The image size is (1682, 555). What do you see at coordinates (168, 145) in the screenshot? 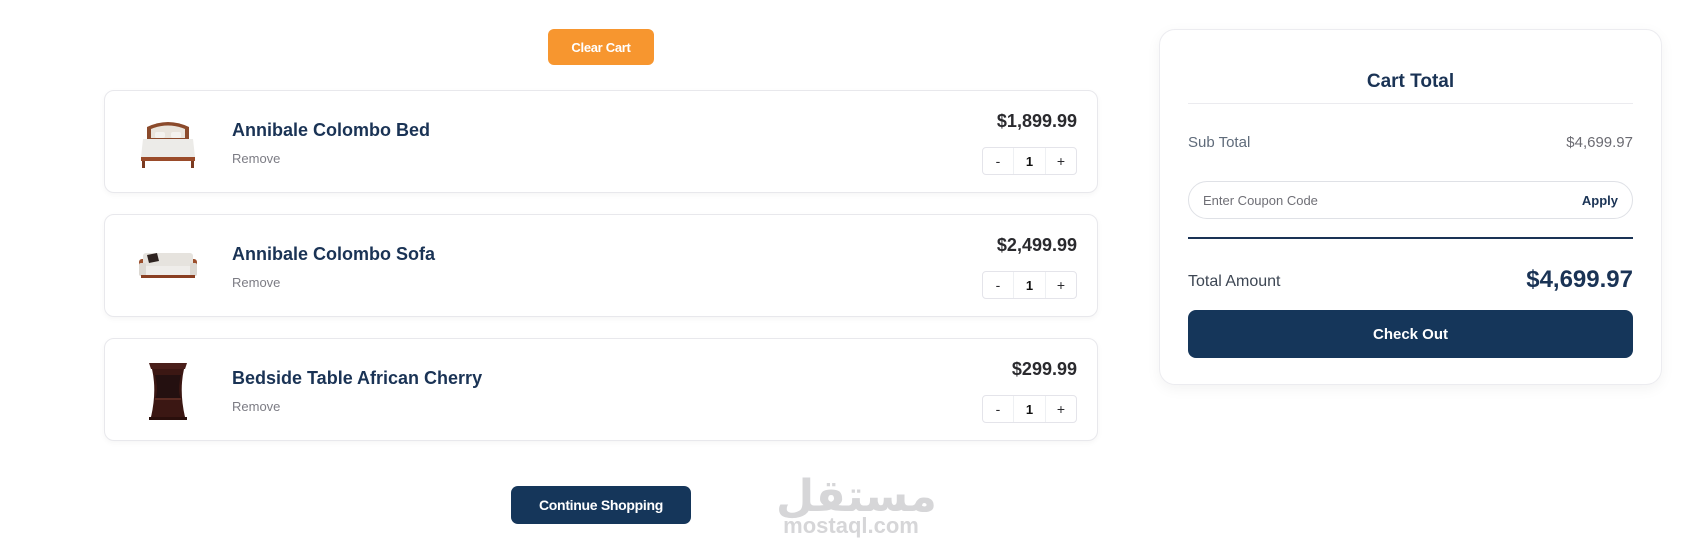
I see `bed-image` at bounding box center [168, 145].